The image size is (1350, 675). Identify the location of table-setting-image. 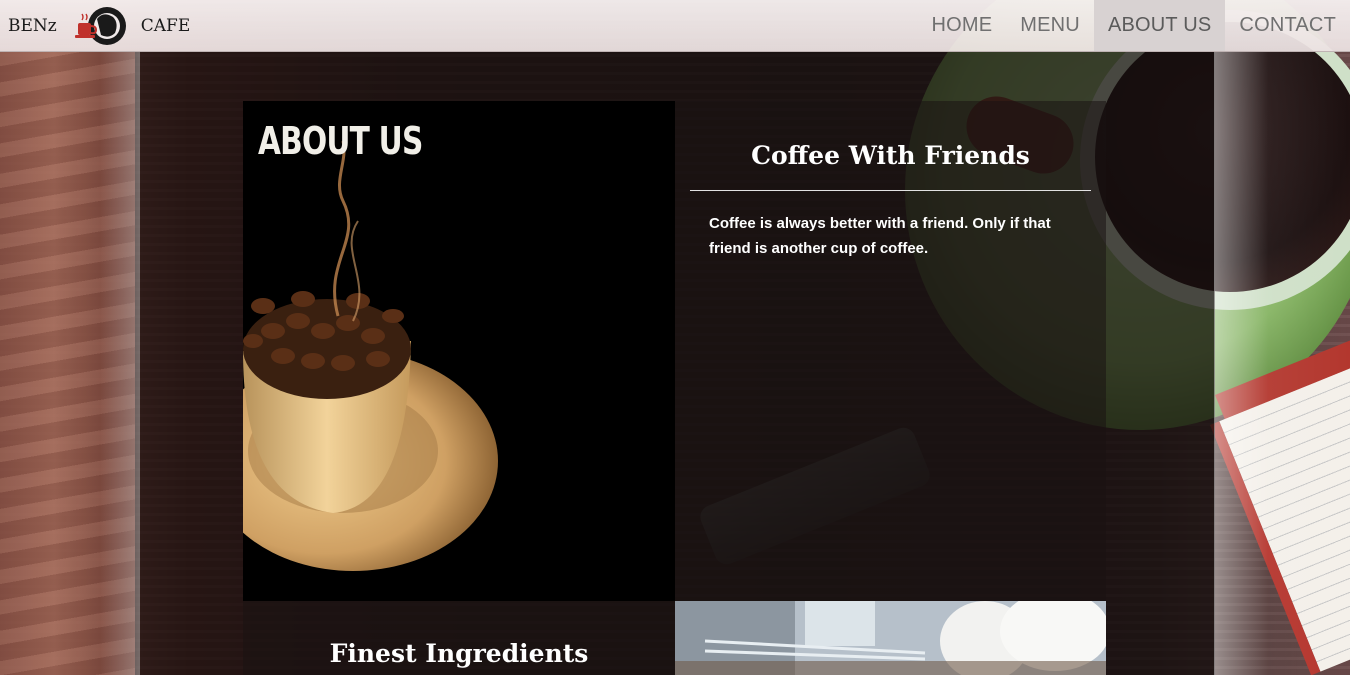
(890, 638).